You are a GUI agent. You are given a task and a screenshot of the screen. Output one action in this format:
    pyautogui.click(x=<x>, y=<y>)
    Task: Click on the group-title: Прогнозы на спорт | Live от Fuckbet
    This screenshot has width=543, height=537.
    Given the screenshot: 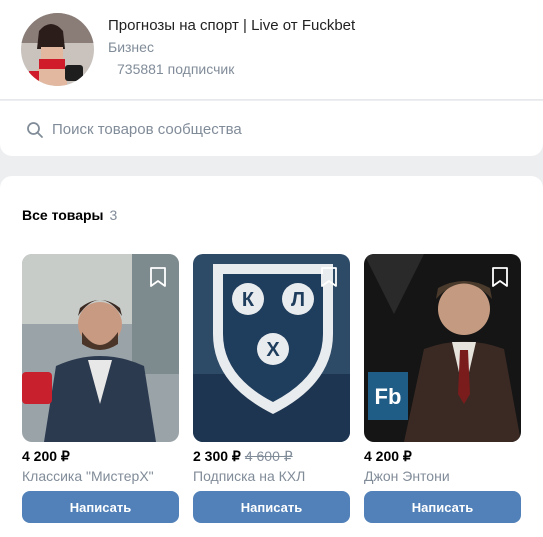 What is the action you would take?
    pyautogui.click(x=231, y=25)
    